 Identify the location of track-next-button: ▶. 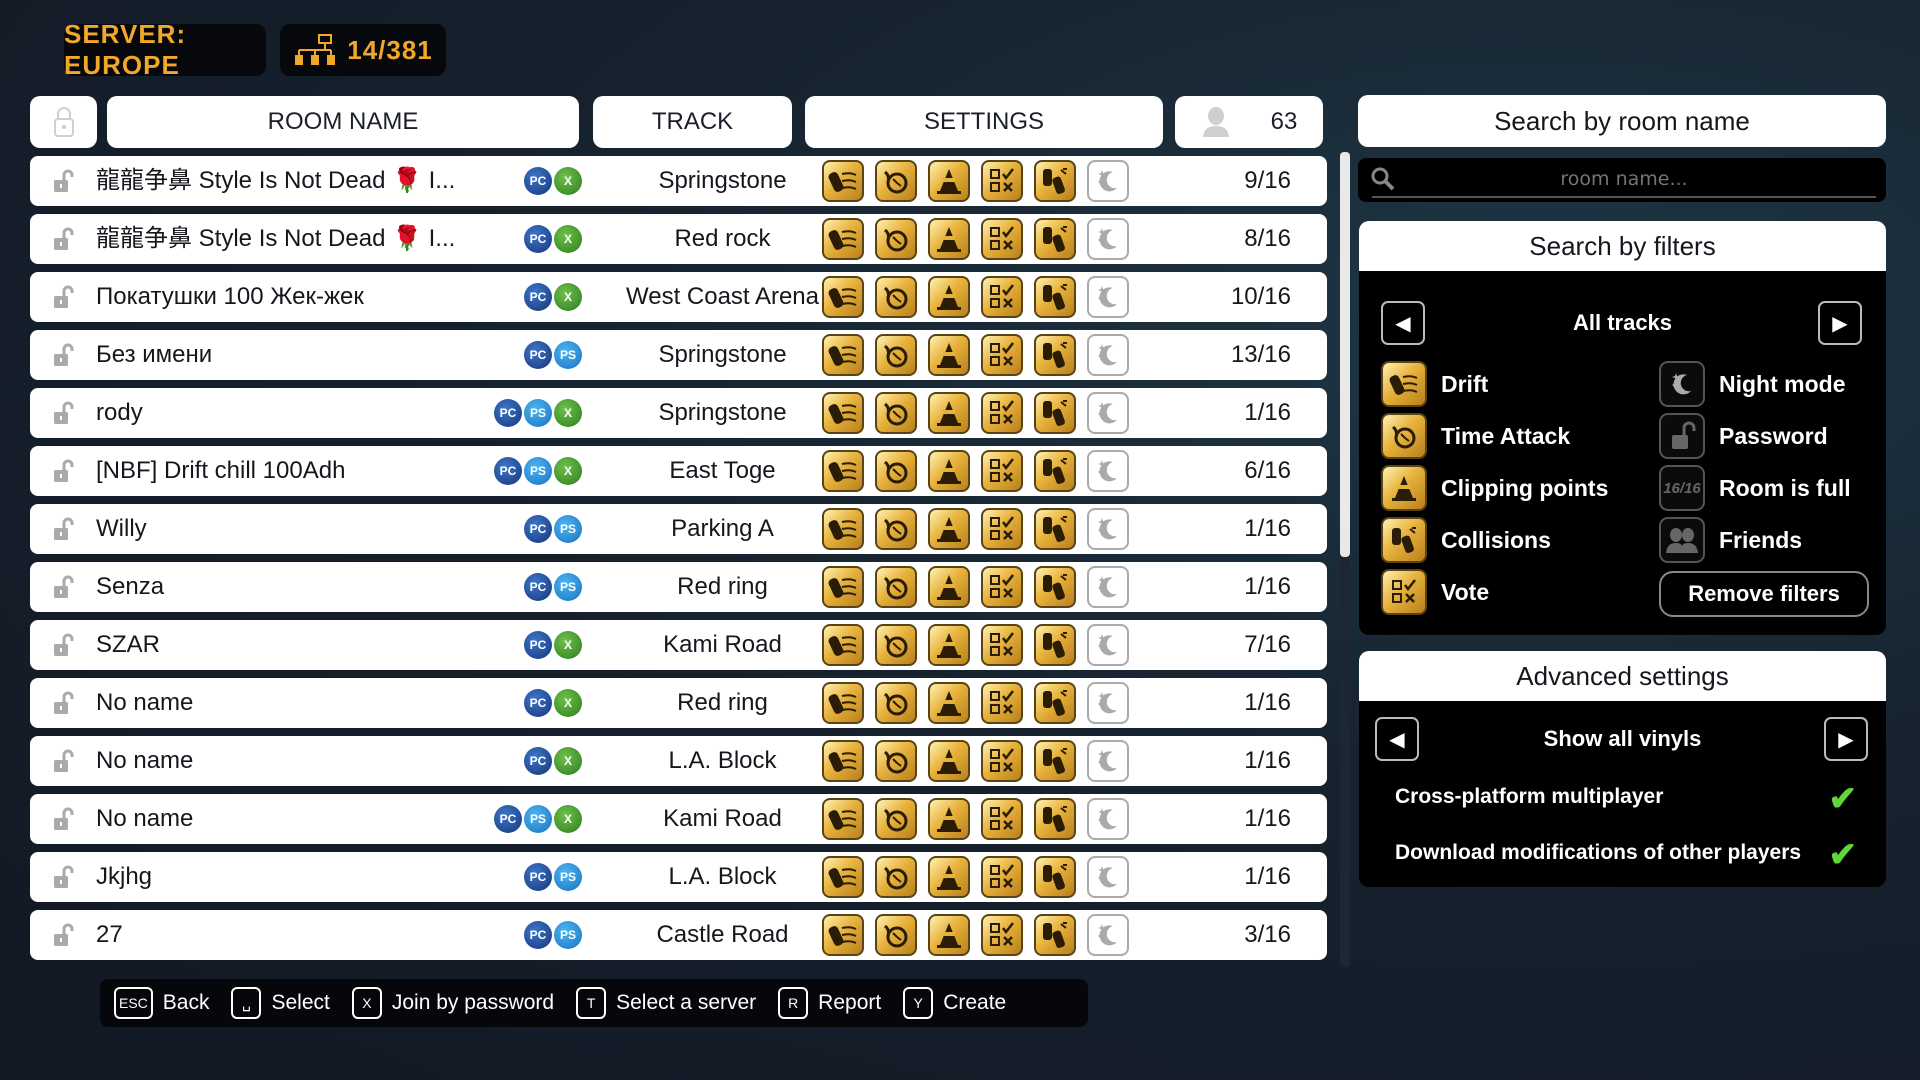
(1840, 323).